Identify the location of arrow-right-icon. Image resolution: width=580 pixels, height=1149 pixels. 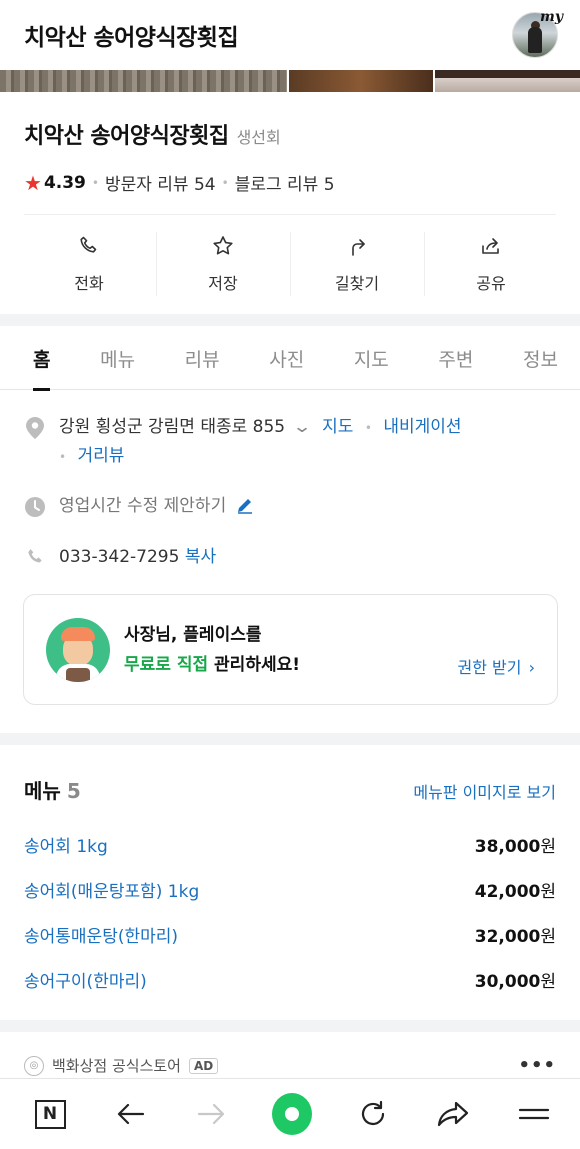
(211, 1114).